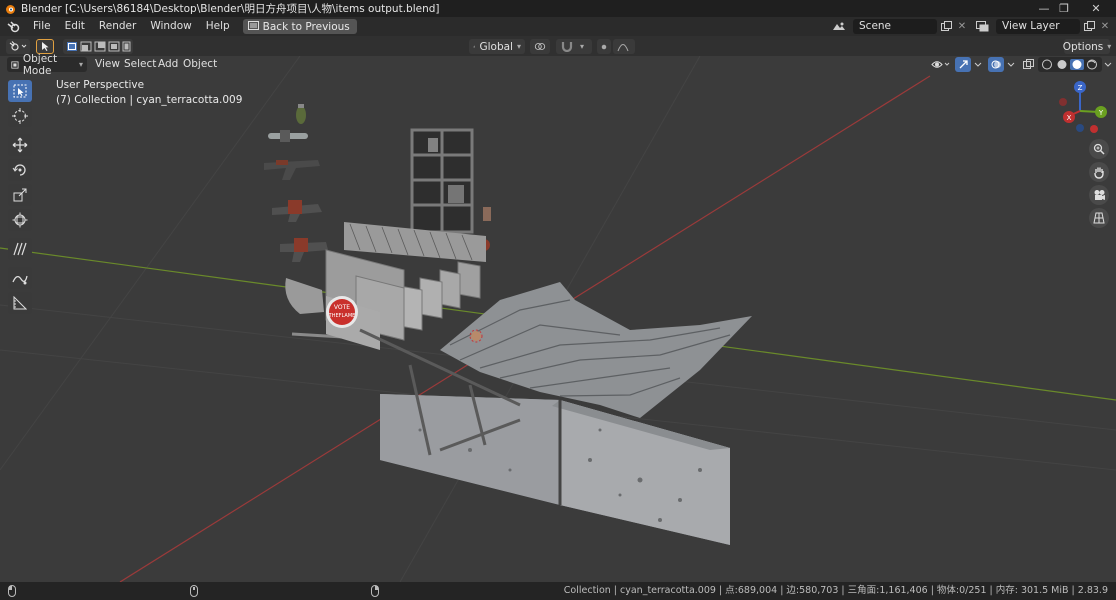  Describe the element at coordinates (40, 64) in the screenshot. I see `object-mode-label: Object Mode` at that location.